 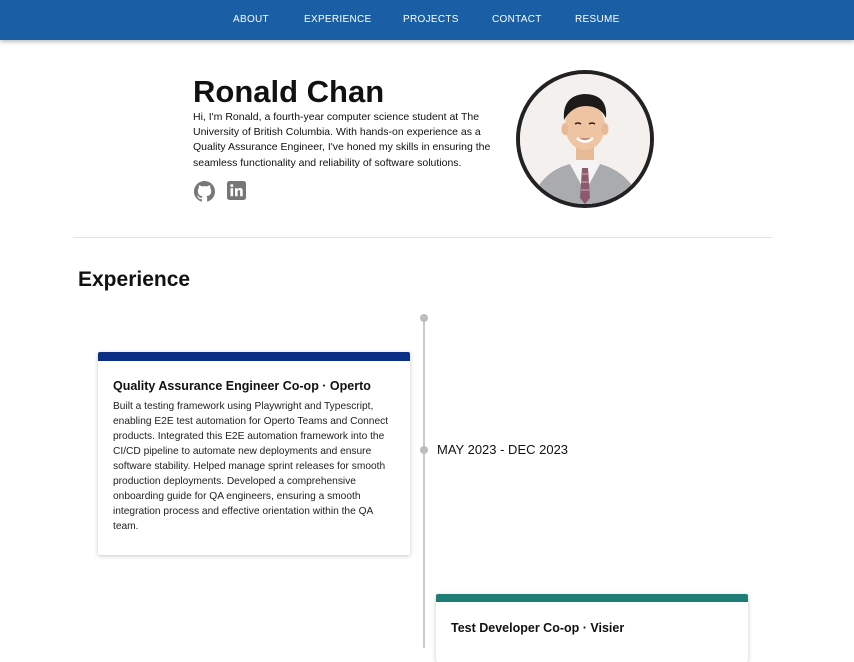 What do you see at coordinates (424, 318) in the screenshot?
I see `timeline-start-dot` at bounding box center [424, 318].